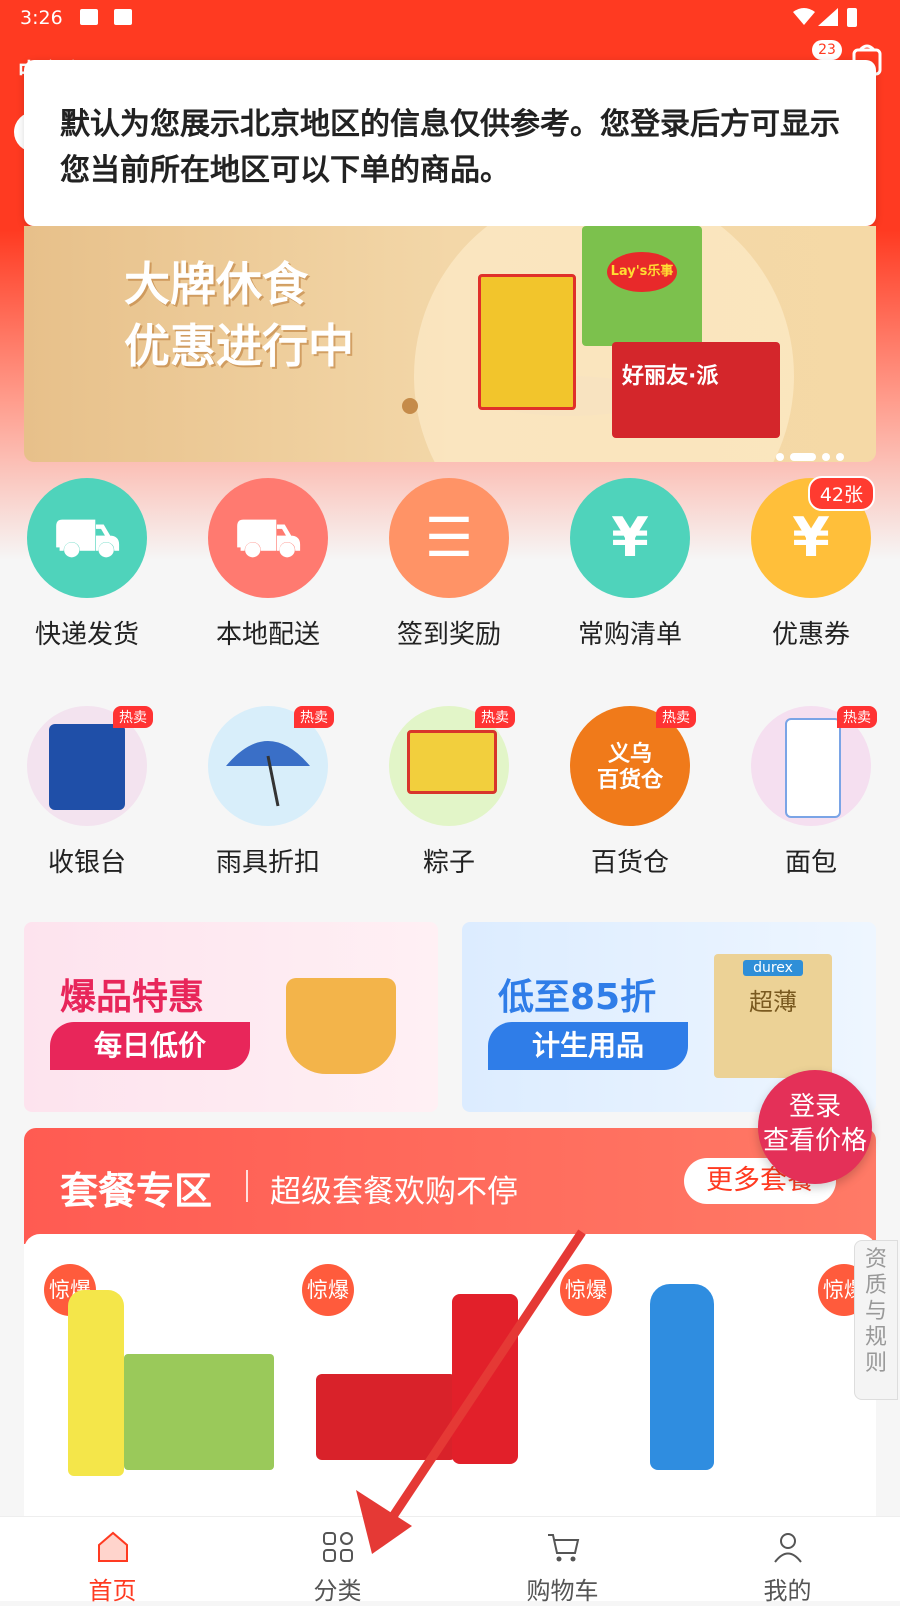 This screenshot has width=900, height=1606. Describe the element at coordinates (642, 272) in the screenshot. I see `chips-brand-logo: Lay's乐事` at that location.